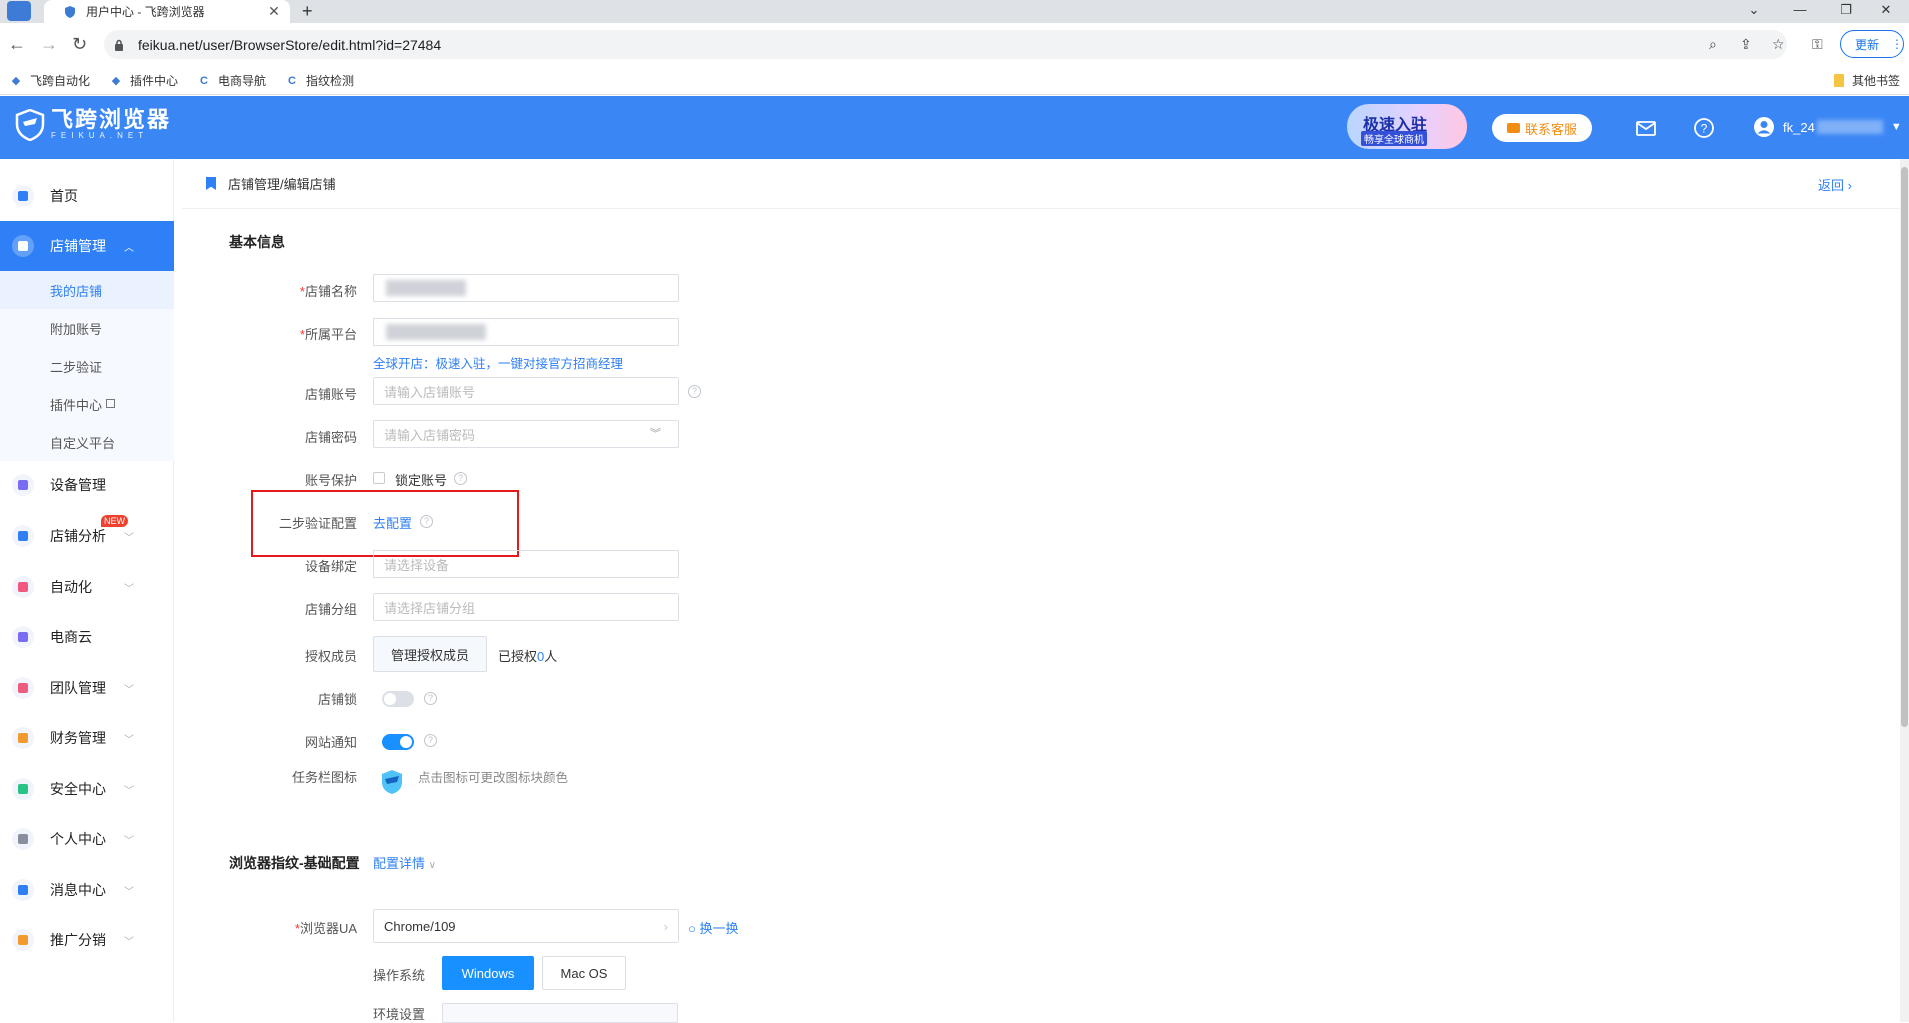 The height and width of the screenshot is (1023, 1909). What do you see at coordinates (49, 44) in the screenshot?
I see `forward-icon: →` at bounding box center [49, 44].